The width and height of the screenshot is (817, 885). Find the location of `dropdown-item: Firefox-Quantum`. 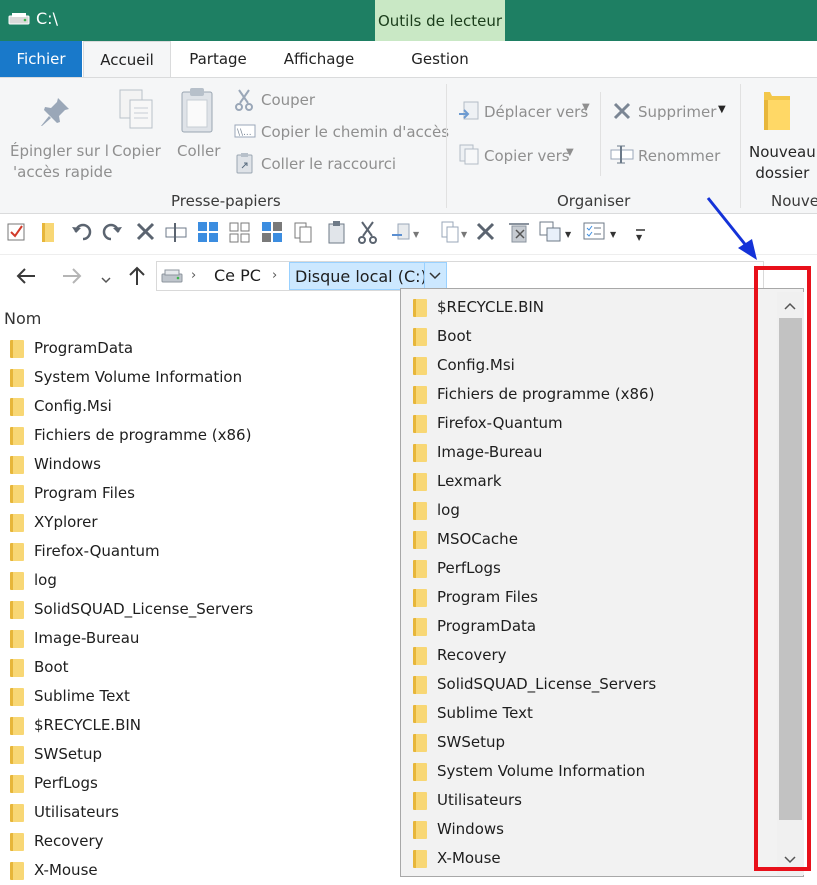

dropdown-item: Firefox-Quantum is located at coordinates (534, 423).